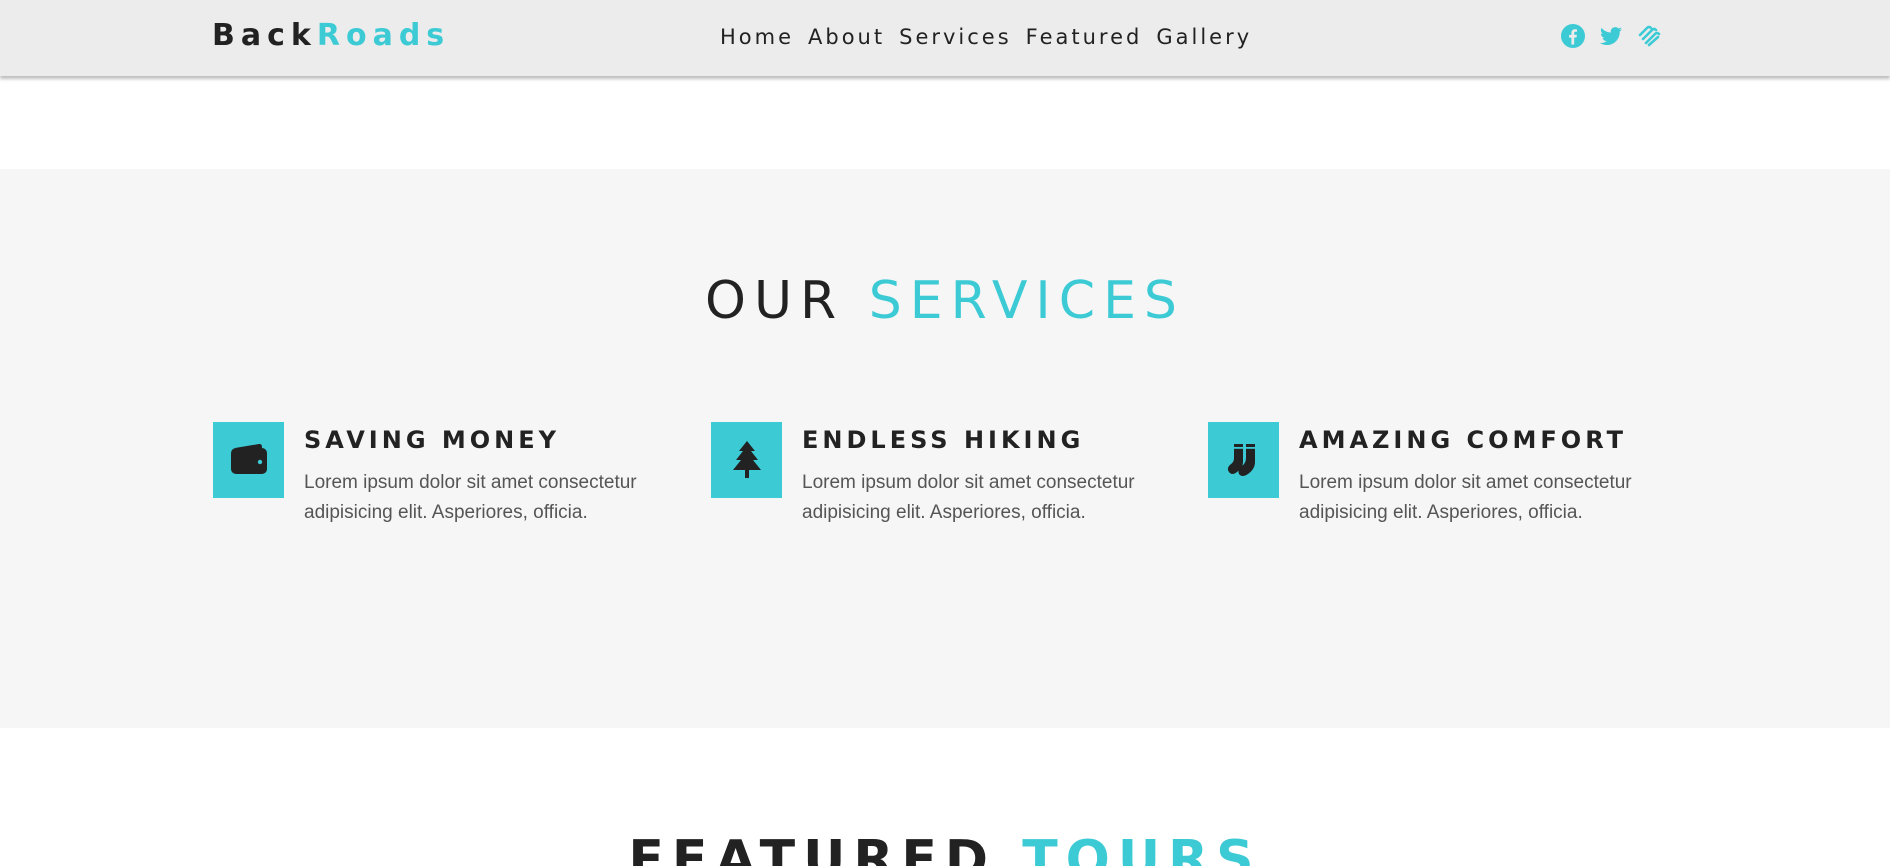 The height and width of the screenshot is (866, 1890). What do you see at coordinates (383, 35) in the screenshot?
I see `logo-part-roads: Roads` at bounding box center [383, 35].